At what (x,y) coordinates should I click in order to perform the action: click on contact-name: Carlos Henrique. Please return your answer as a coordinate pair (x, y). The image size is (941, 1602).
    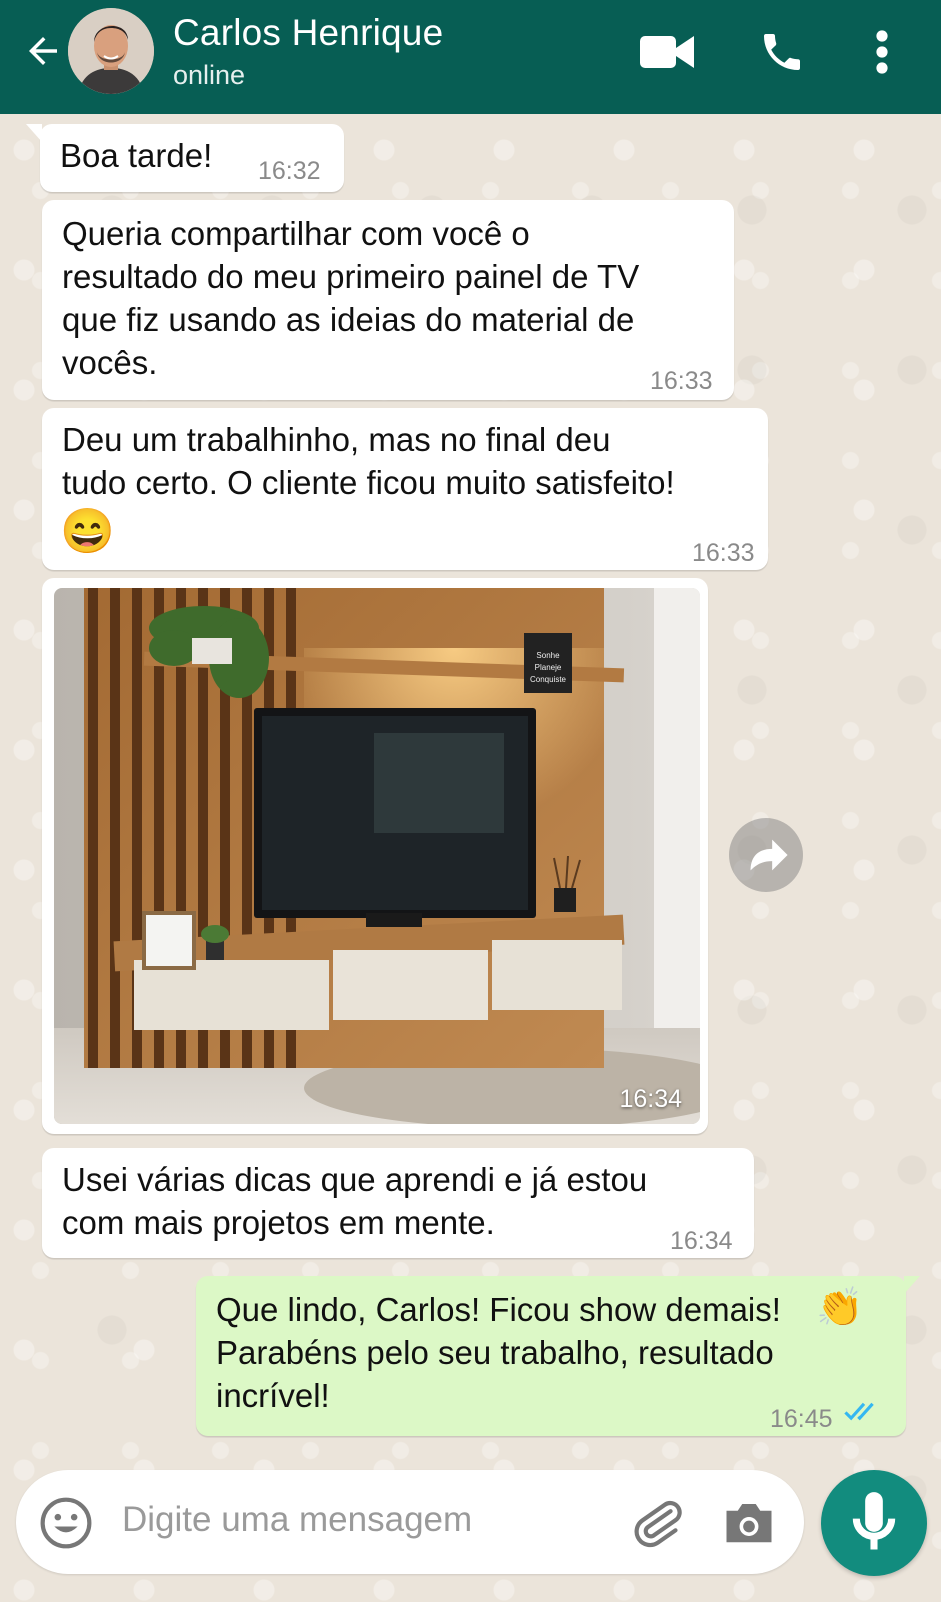
    Looking at the image, I should click on (308, 33).